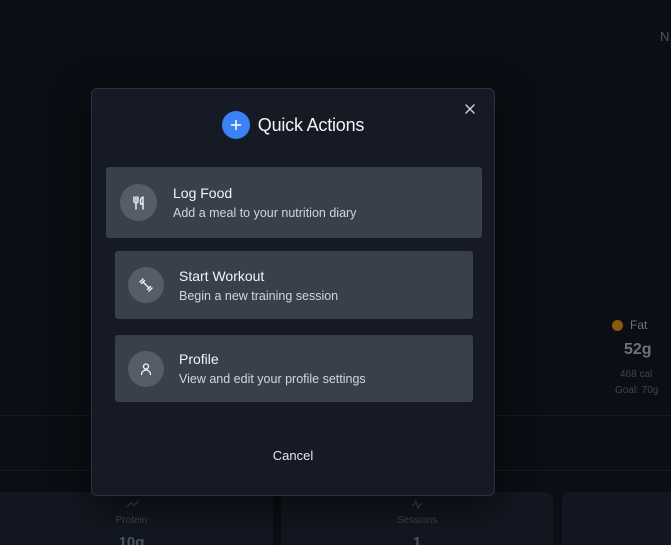  What do you see at coordinates (138, 202) in the screenshot?
I see `utensils-icon` at bounding box center [138, 202].